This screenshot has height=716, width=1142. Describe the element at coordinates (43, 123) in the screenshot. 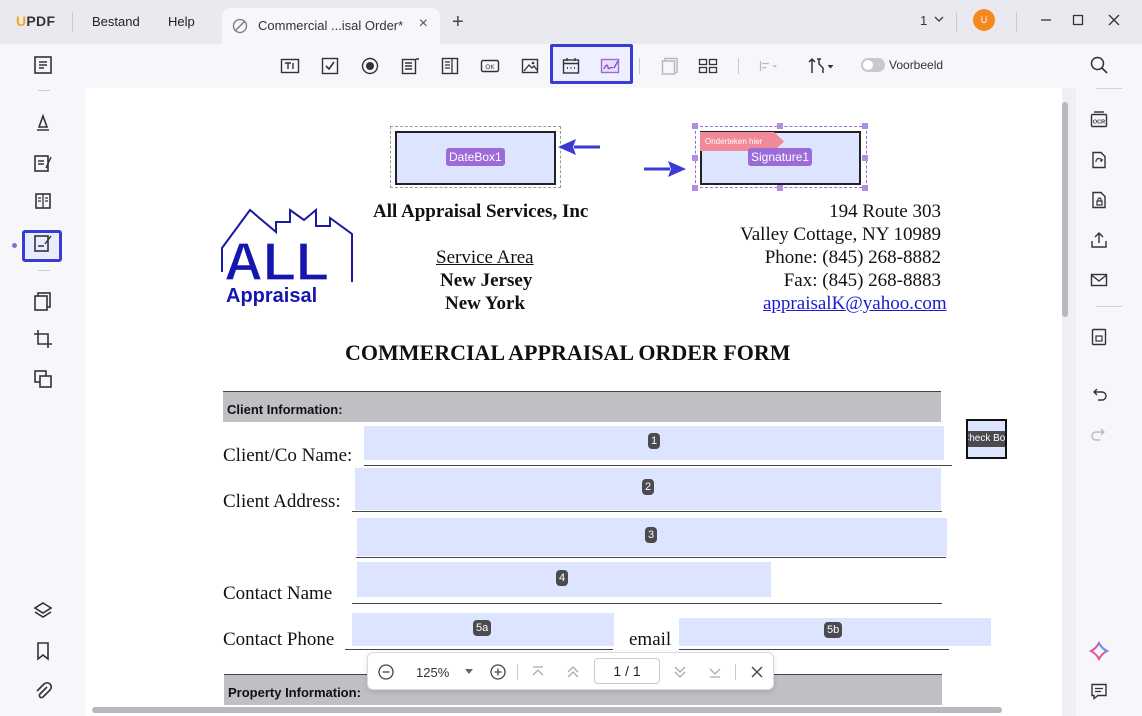

I see `comment-icon` at that location.